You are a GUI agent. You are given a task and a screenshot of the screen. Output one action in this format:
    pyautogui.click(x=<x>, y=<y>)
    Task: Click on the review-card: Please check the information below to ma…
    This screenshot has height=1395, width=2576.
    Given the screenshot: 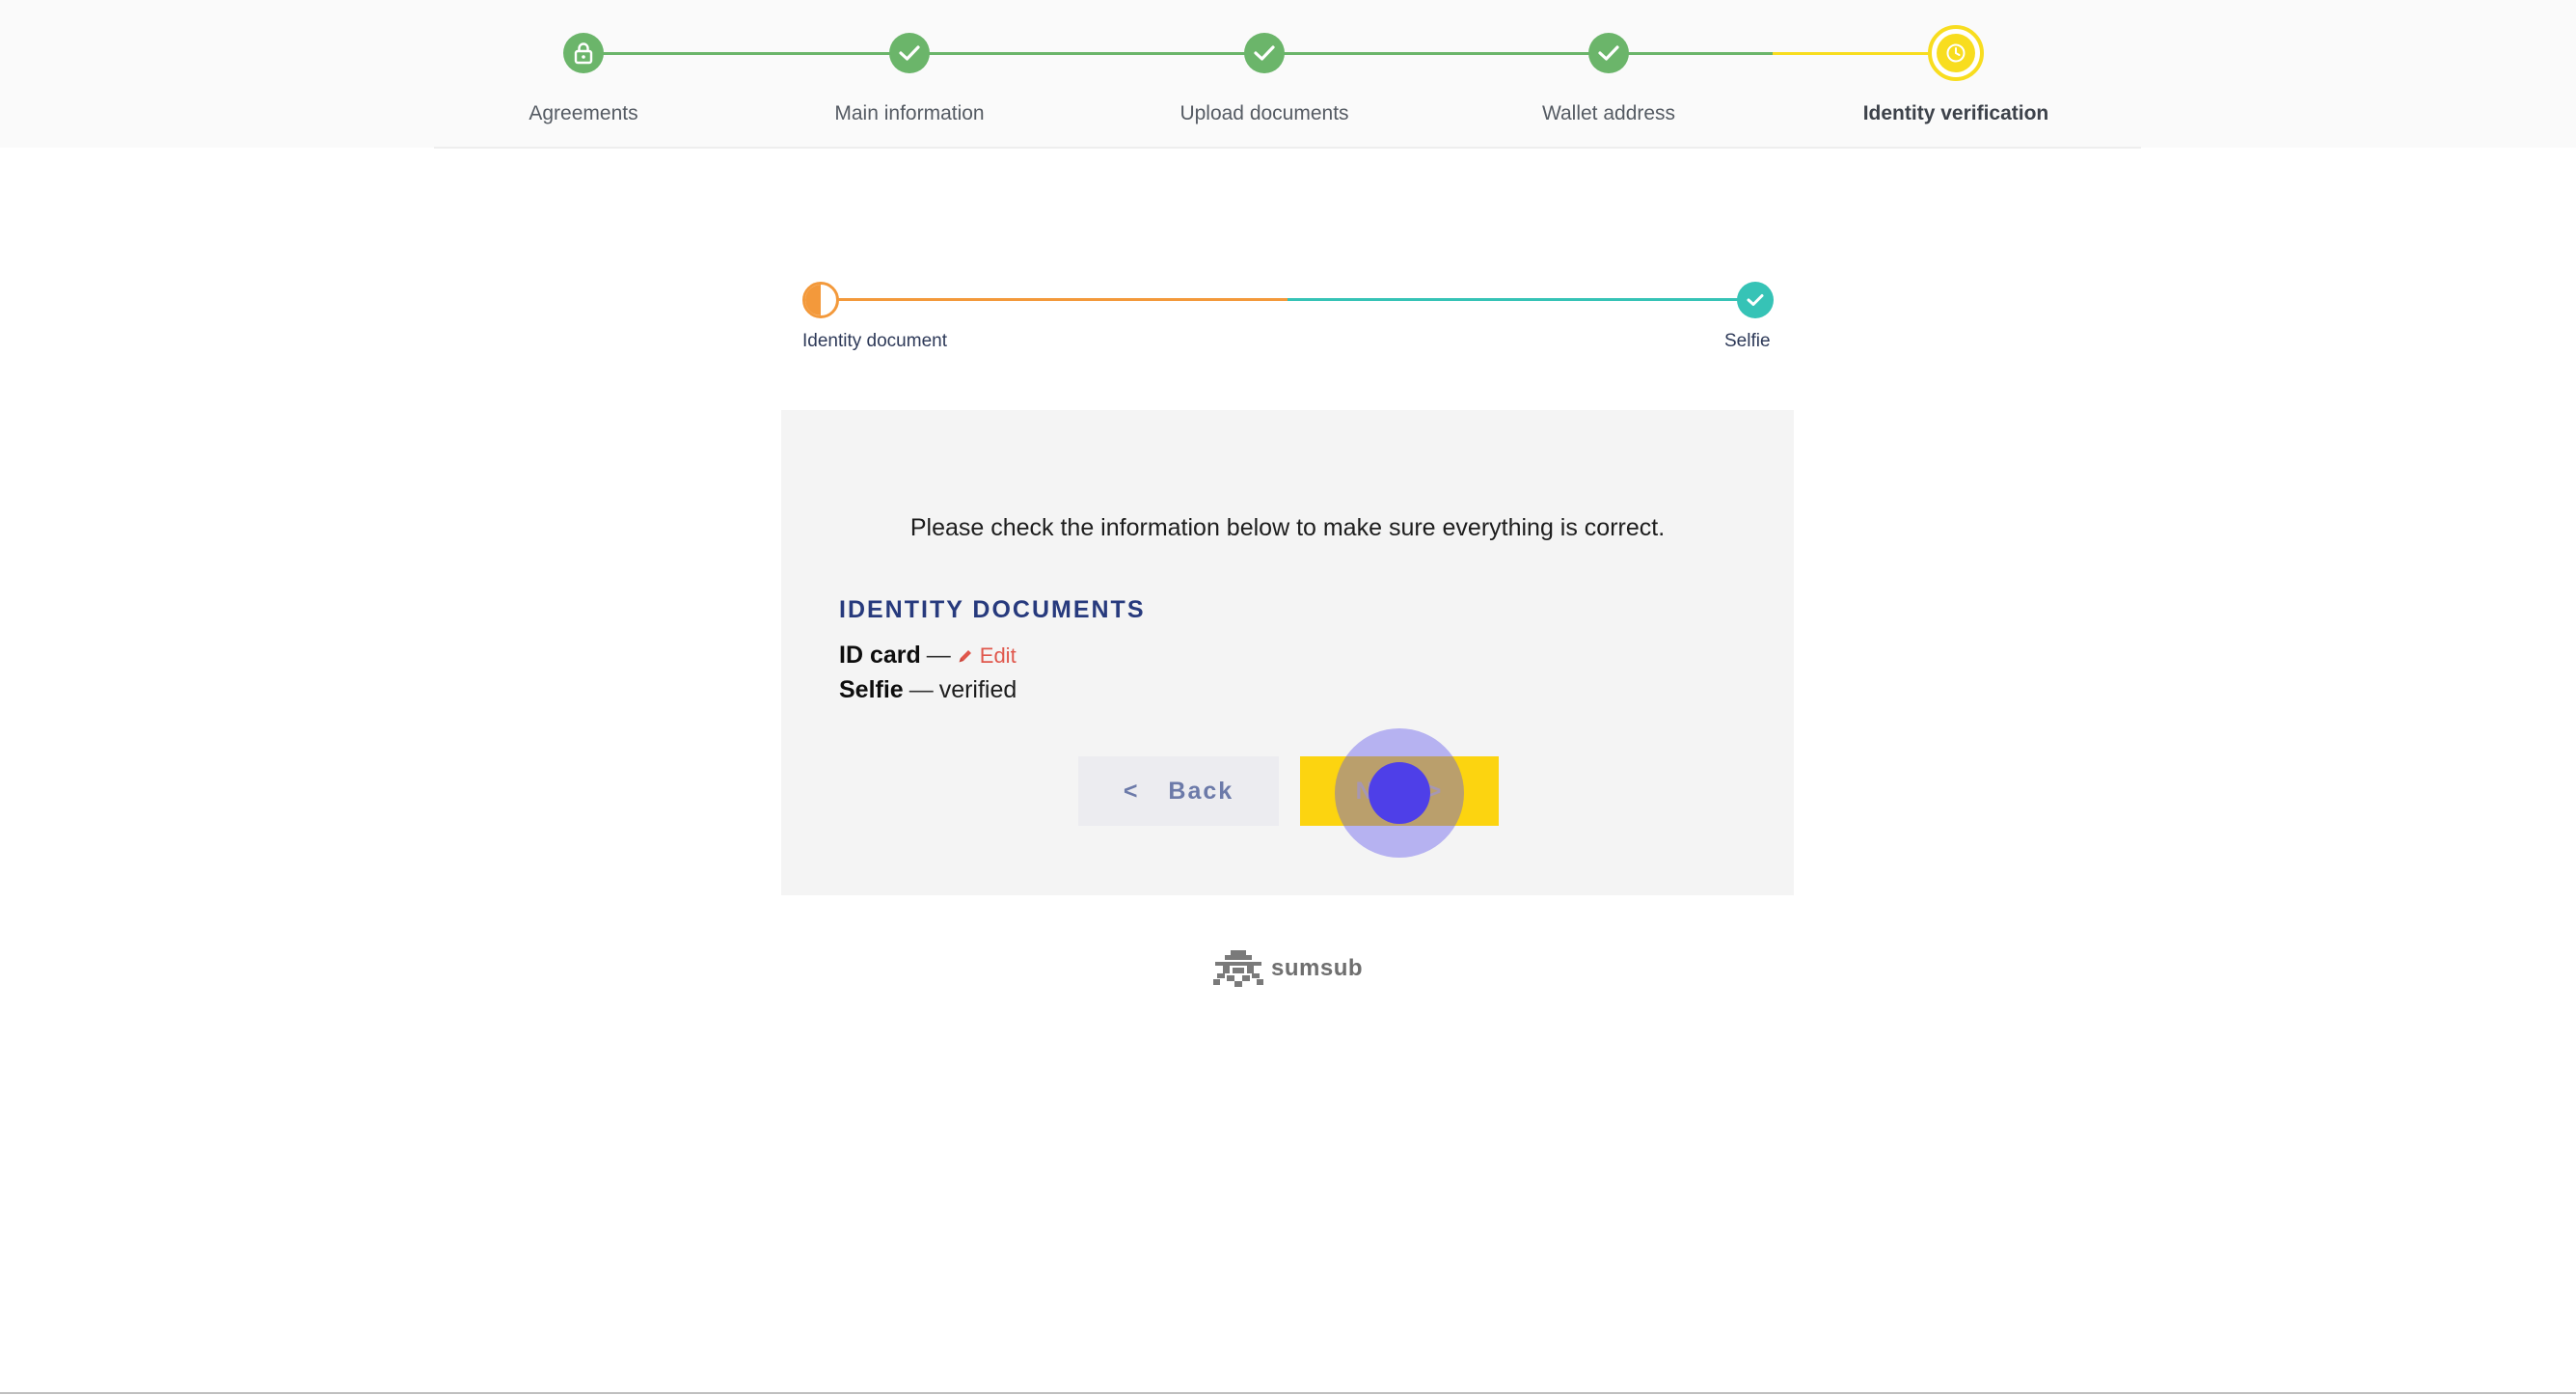 What is the action you would take?
    pyautogui.click(x=1287, y=652)
    